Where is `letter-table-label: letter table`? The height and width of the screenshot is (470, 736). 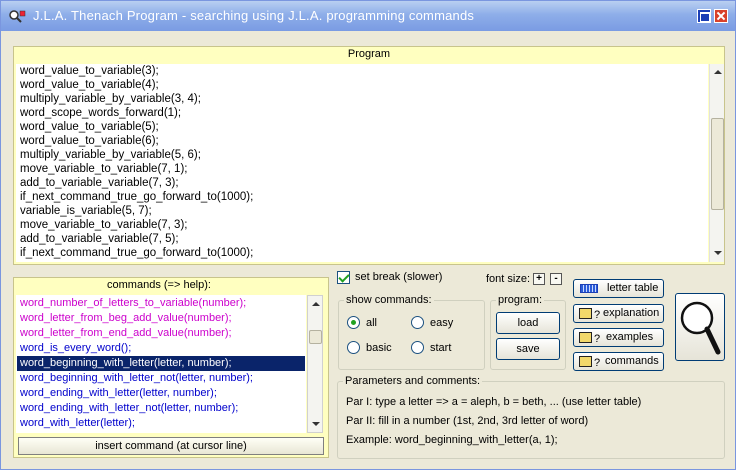 letter-table-label: letter table is located at coordinates (633, 288).